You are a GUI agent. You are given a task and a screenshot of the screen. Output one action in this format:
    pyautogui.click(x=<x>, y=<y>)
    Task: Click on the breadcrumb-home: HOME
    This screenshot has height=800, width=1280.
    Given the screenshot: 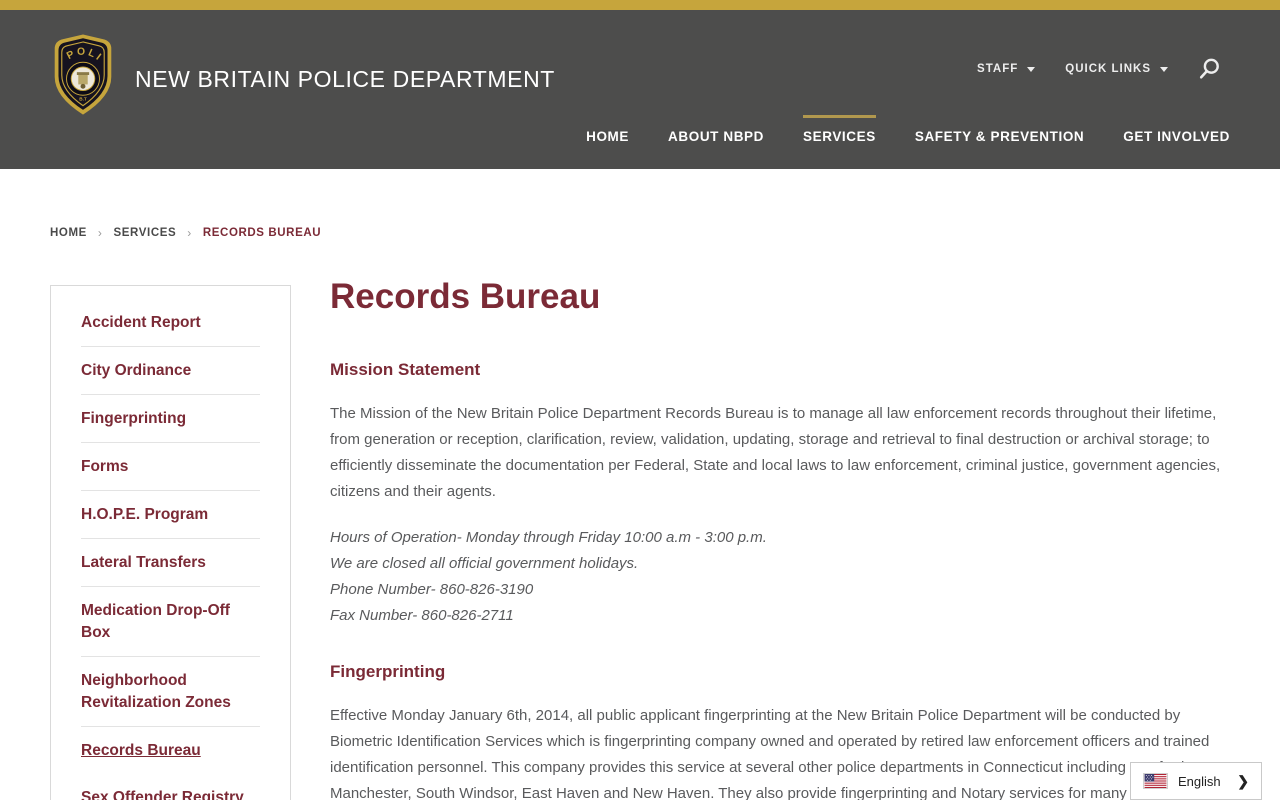 What is the action you would take?
    pyautogui.click(x=68, y=233)
    